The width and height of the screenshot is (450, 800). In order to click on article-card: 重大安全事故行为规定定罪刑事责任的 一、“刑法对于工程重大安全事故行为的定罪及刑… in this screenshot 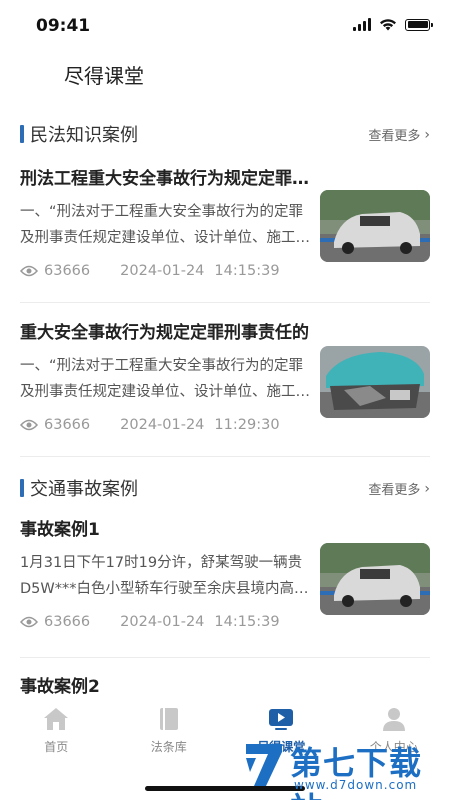, I will do `click(225, 383)`.